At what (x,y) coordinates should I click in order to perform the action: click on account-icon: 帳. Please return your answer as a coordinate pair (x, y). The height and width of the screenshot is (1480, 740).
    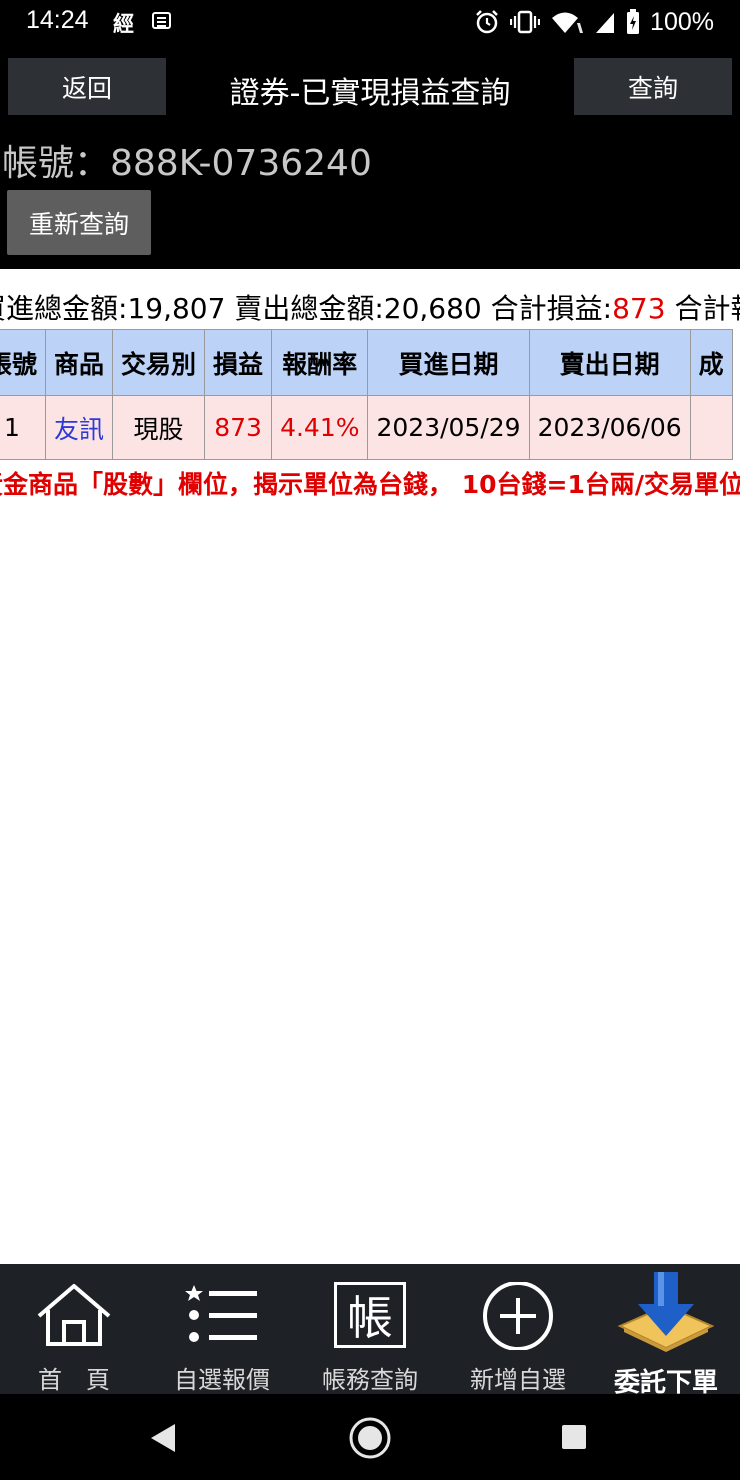
    Looking at the image, I should click on (370, 1315).